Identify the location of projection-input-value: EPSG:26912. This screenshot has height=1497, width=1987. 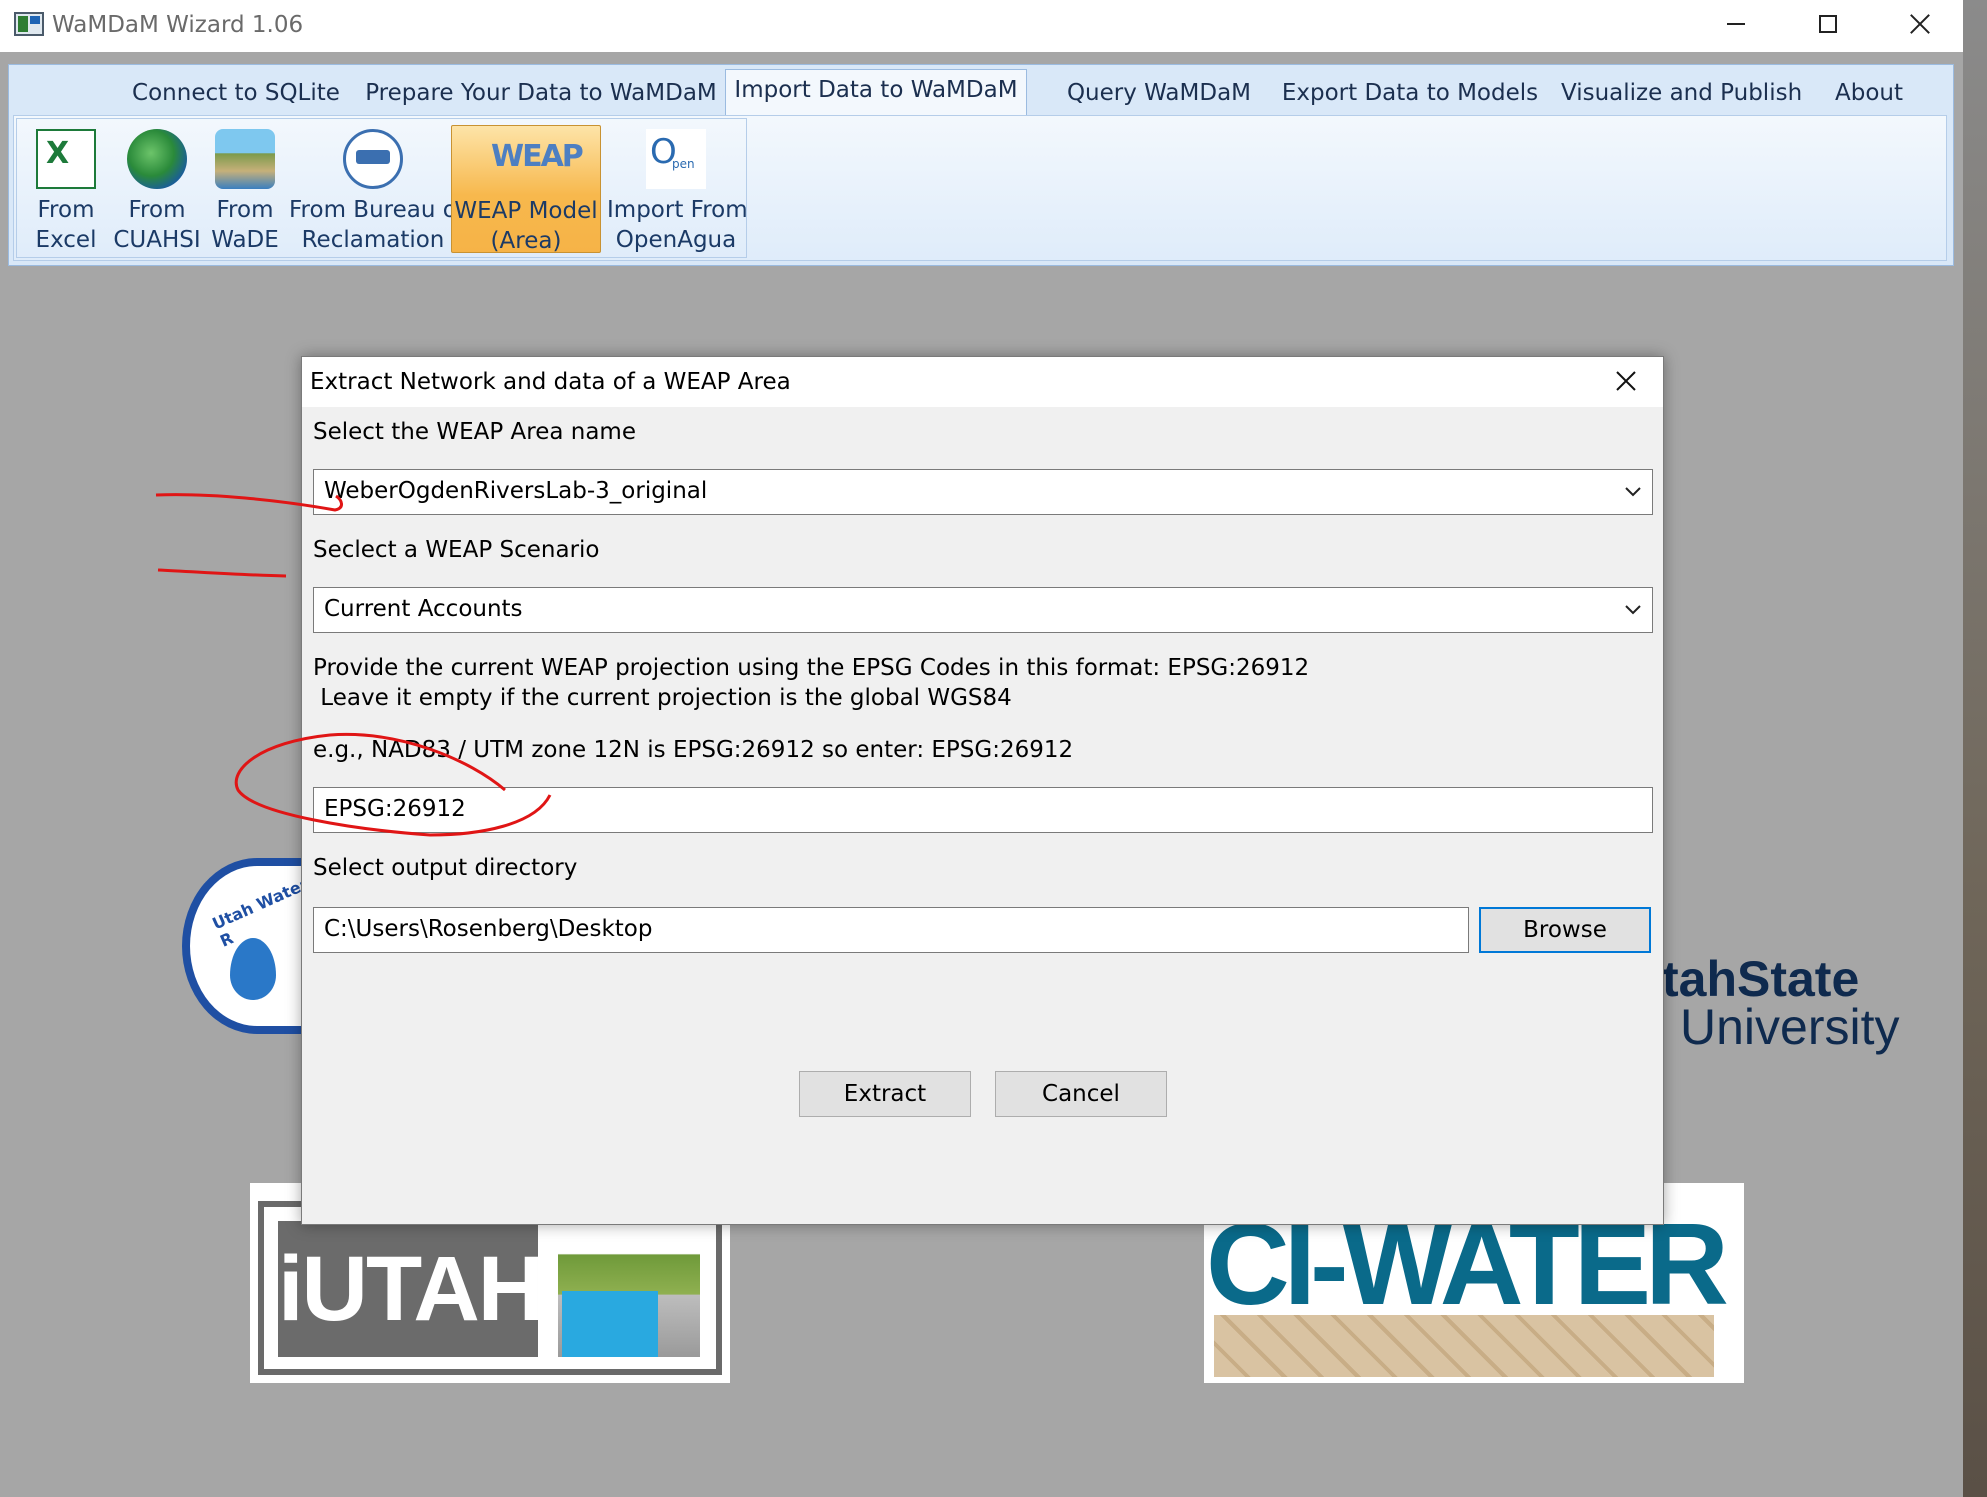
(395, 809).